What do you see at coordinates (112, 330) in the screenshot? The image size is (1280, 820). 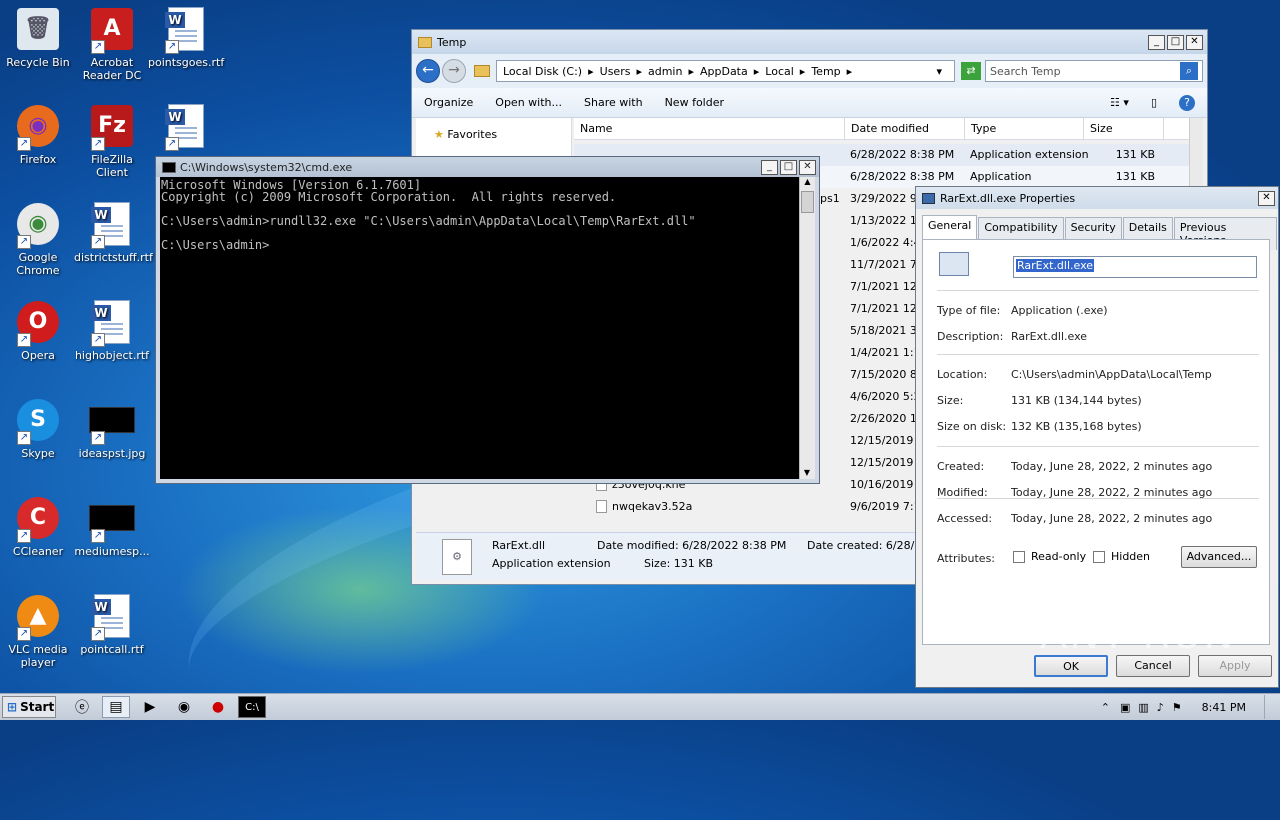 I see `desktop-icon: W ↗ highobject.rtf` at bounding box center [112, 330].